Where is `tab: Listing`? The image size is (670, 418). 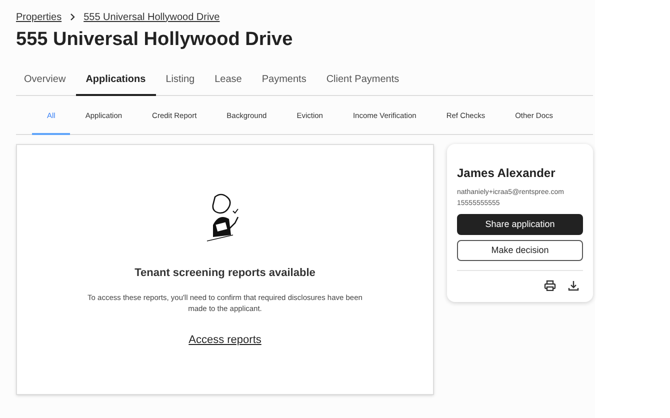
tab: Listing is located at coordinates (180, 84).